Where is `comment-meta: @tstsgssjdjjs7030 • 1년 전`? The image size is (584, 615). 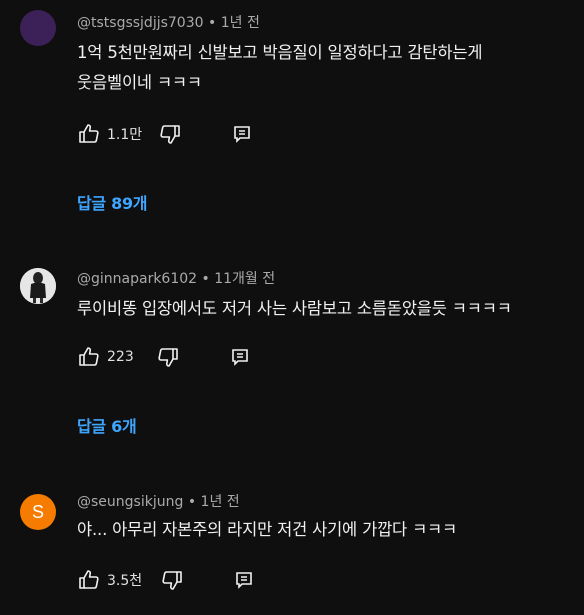
comment-meta: @tstsgssjdjjs7030 • 1년 전 is located at coordinates (168, 22).